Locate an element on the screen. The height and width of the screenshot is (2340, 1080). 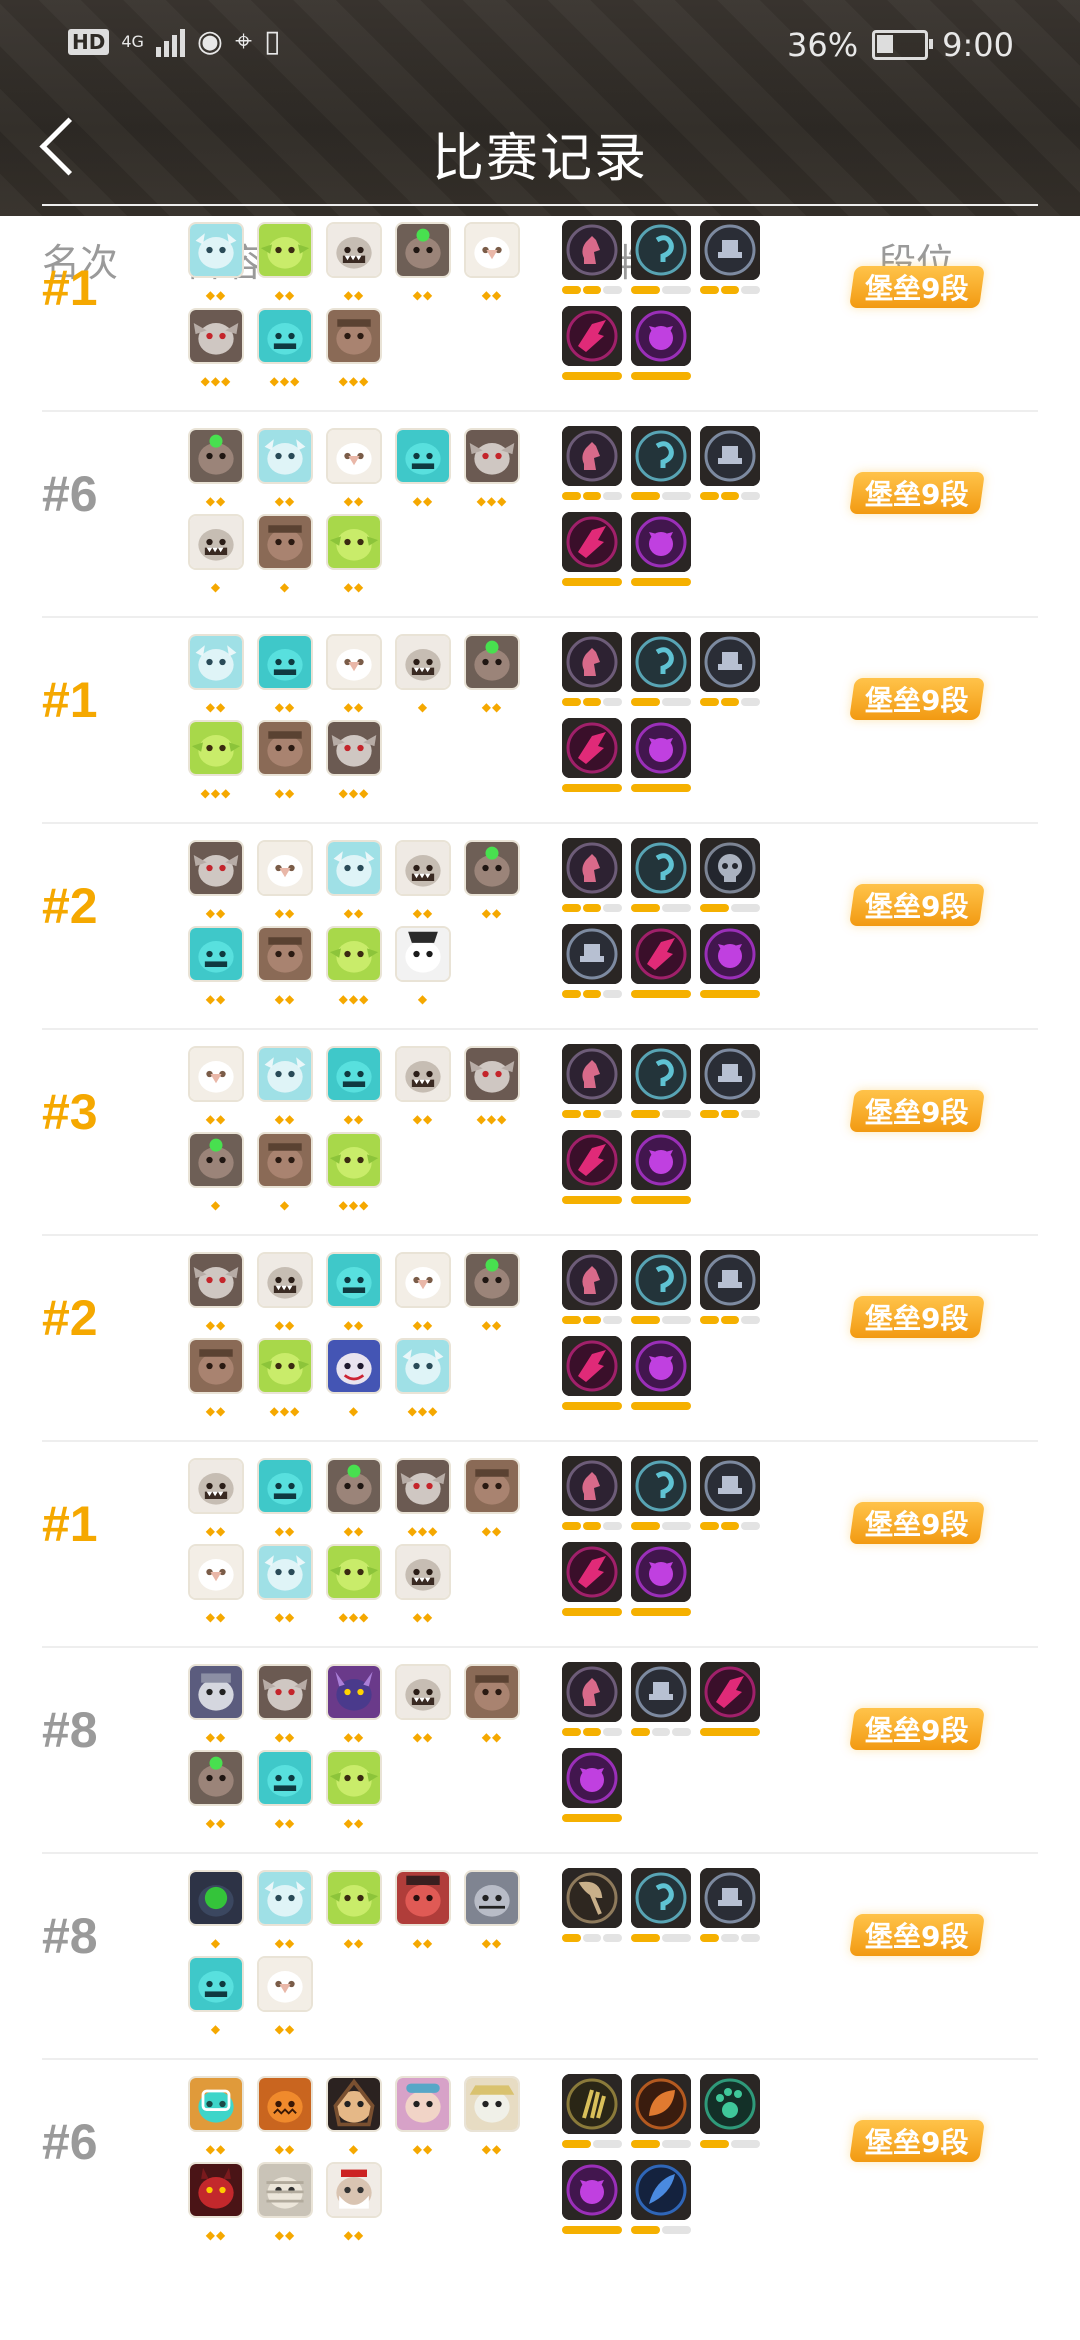
match-row: #1 ◆◆ ◆◆ ◆◆ ◆ ◆◆ ◆◆◆ ◆◆ ◆◆◆ 堡垒9段 is located at coordinates (540, 719).